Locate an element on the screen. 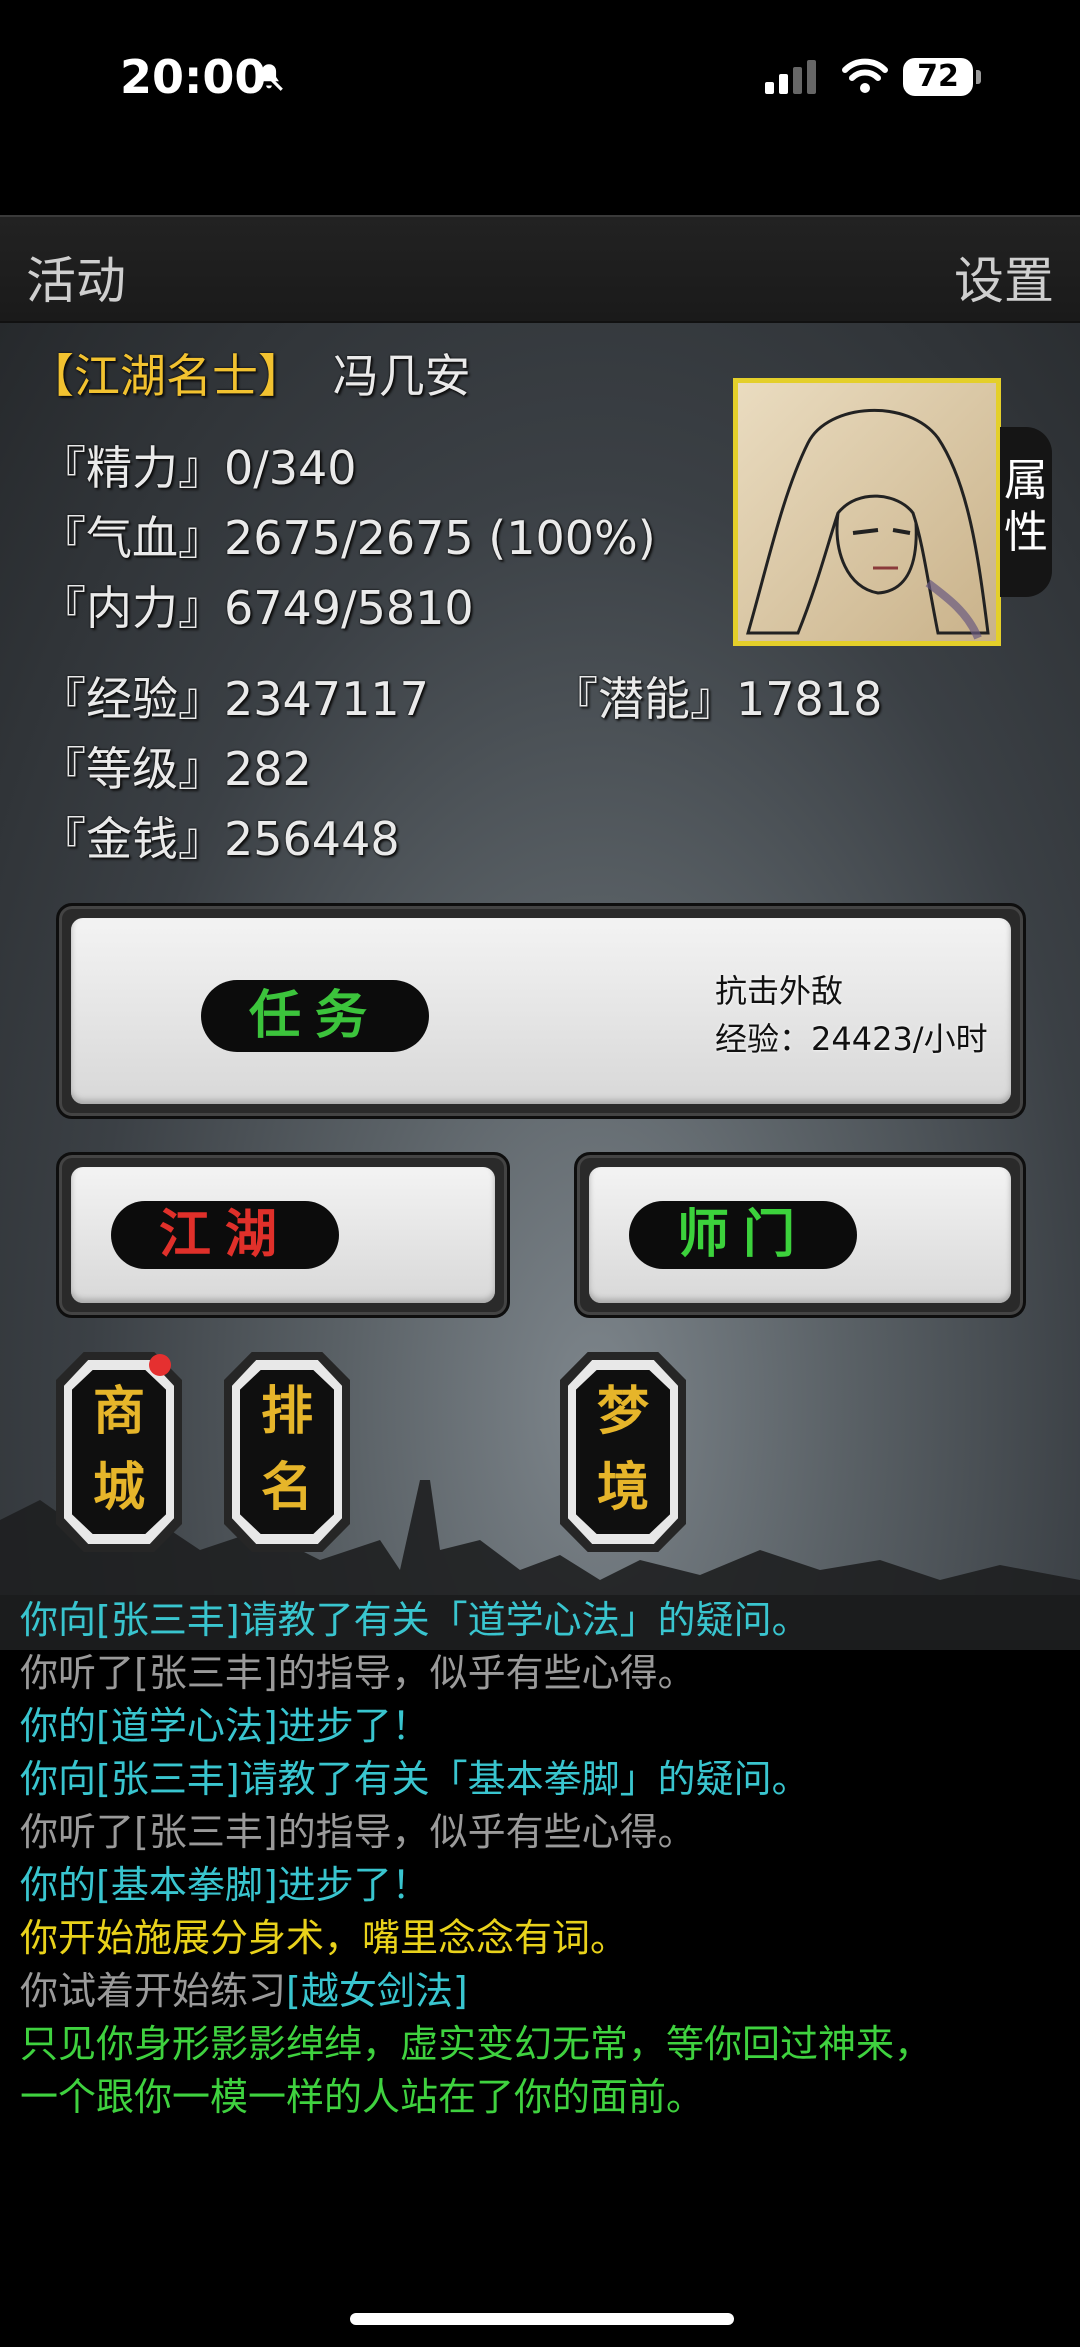  battery-indicator: 72 is located at coordinates (942, 77).